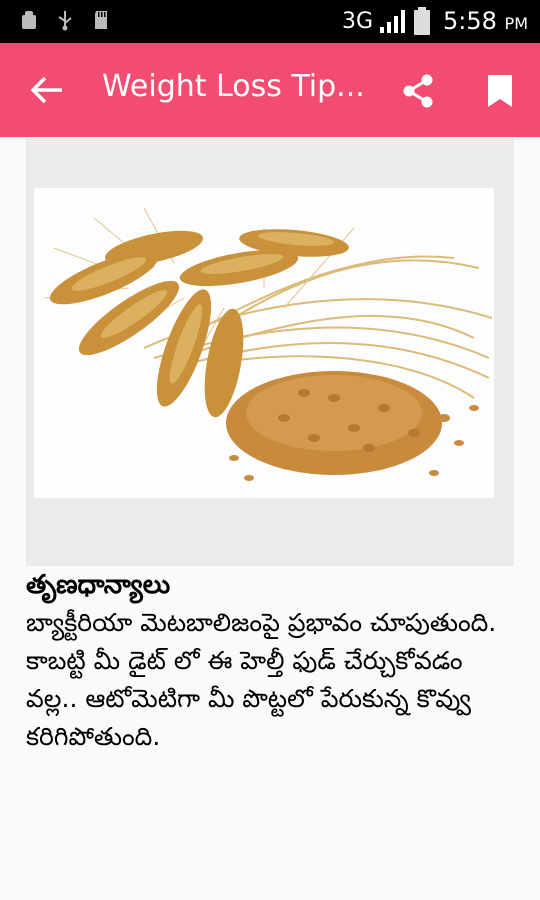 The image size is (540, 900). Describe the element at coordinates (392, 21) in the screenshot. I see `signal-icon` at that location.